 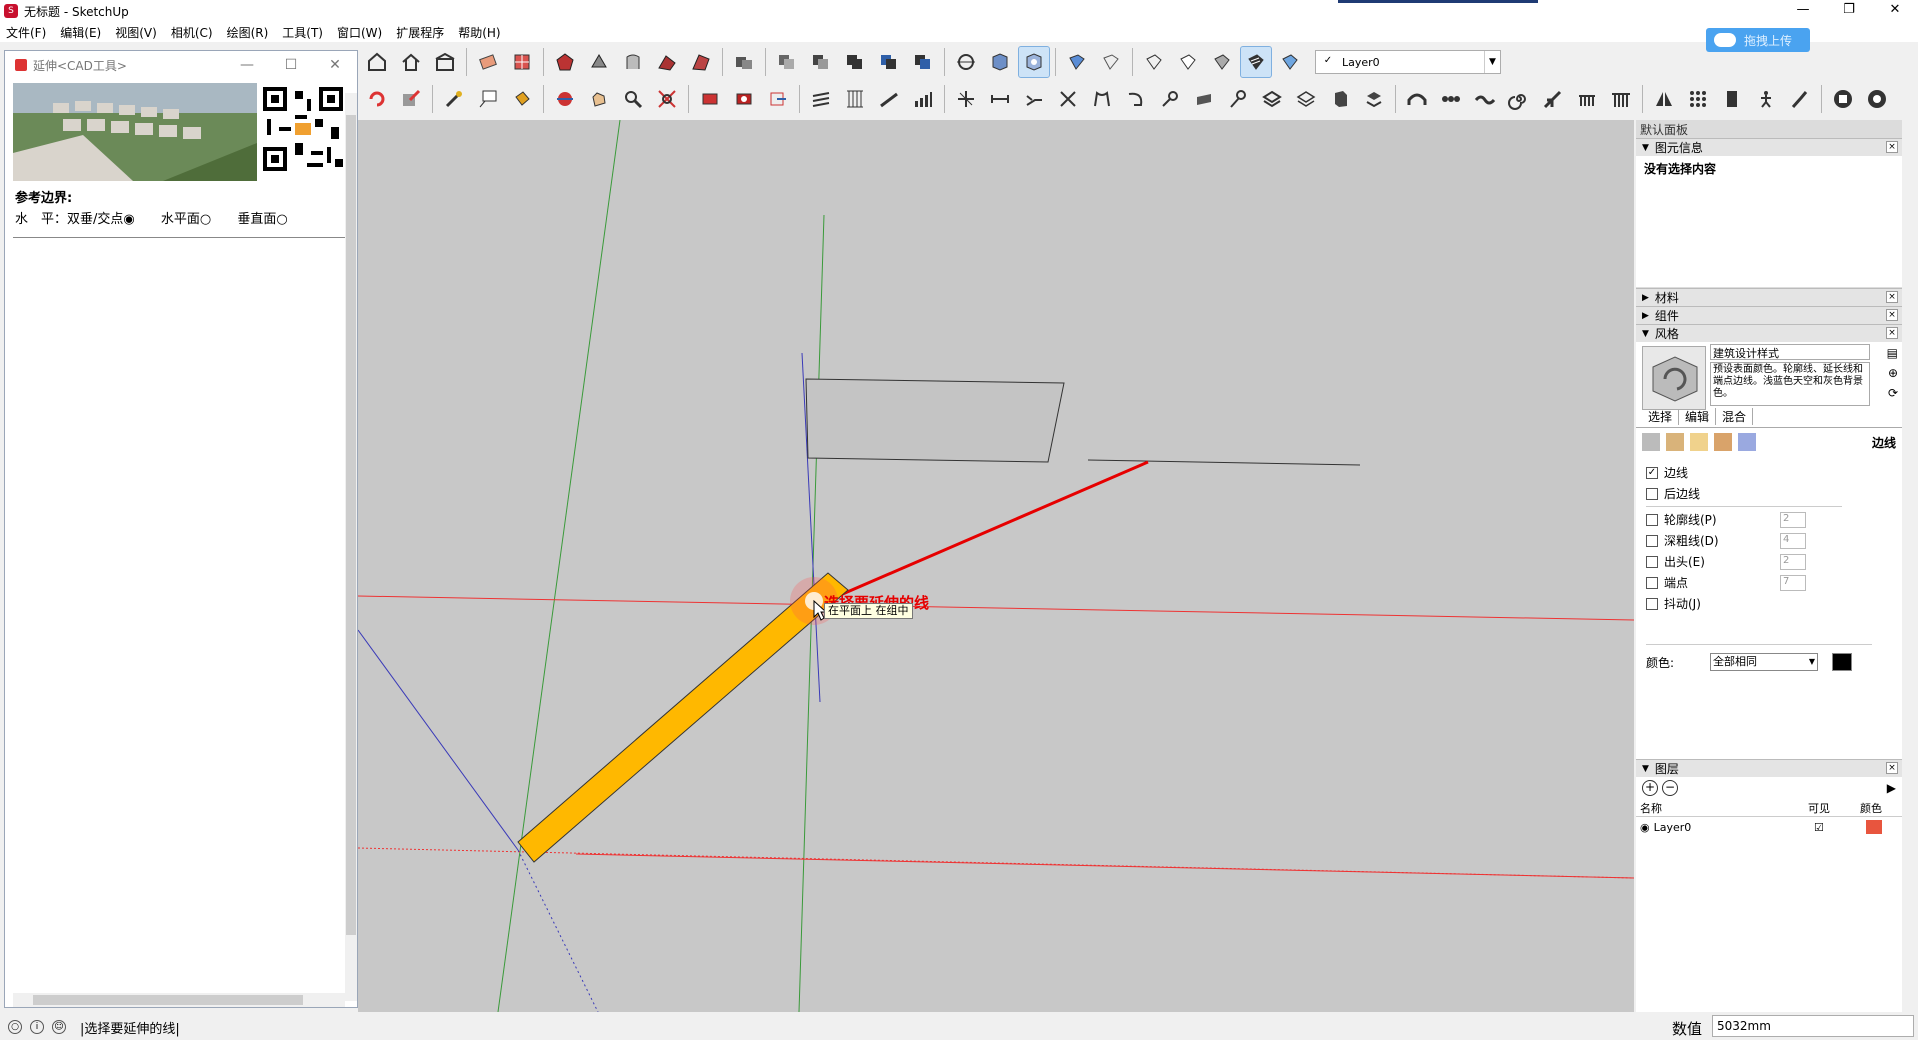 I want to click on add-layer-icon: +, so click(x=1650, y=788).